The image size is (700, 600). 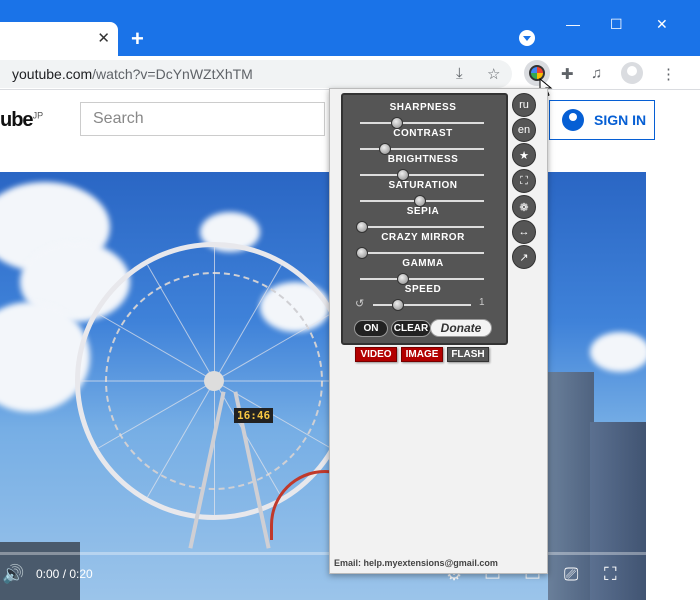 What do you see at coordinates (118, 118) in the screenshot?
I see `search-placeholder: Search` at bounding box center [118, 118].